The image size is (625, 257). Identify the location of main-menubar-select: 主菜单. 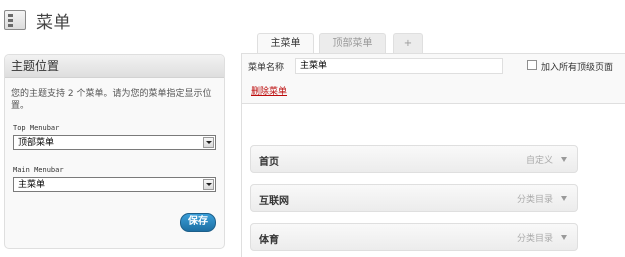
(114, 184).